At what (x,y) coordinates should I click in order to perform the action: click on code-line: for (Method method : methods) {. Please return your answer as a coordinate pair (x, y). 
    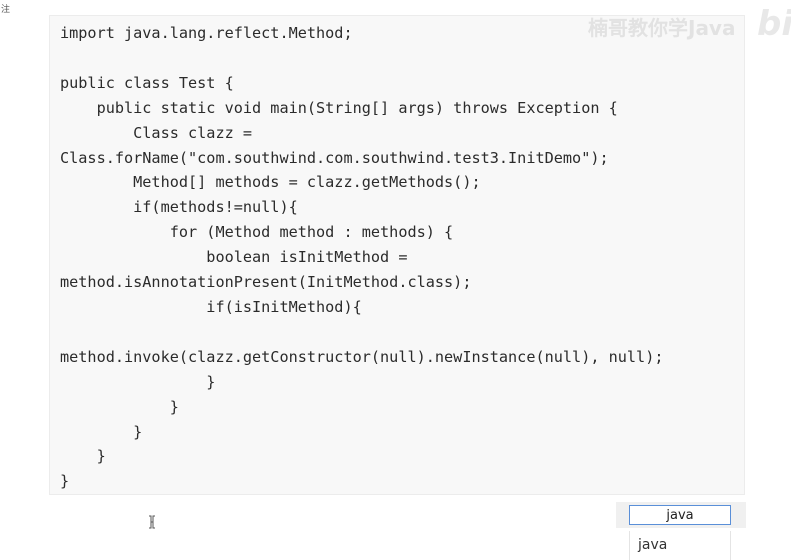
    Looking at the image, I should click on (257, 232).